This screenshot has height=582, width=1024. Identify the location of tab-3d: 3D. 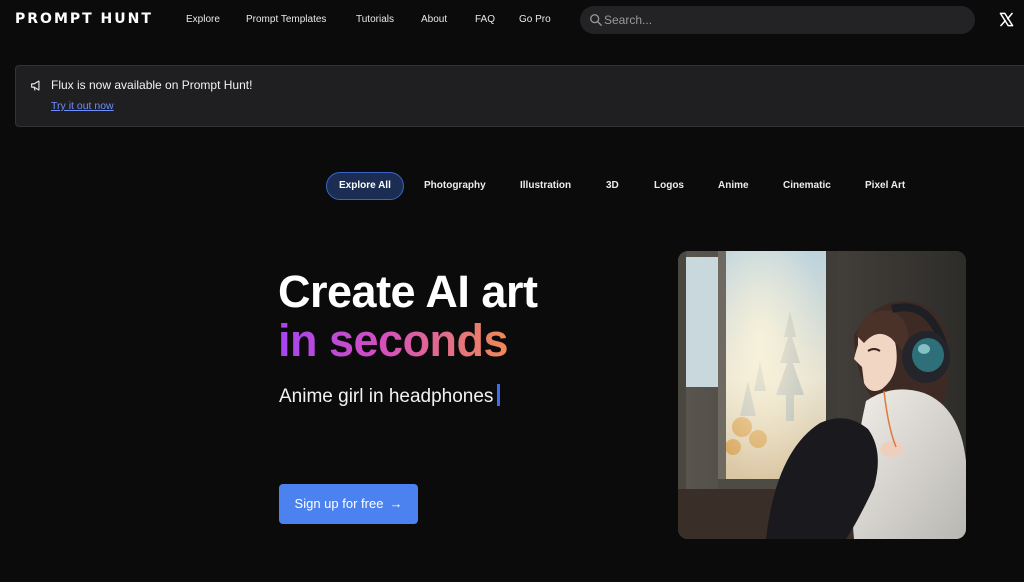
(612, 186).